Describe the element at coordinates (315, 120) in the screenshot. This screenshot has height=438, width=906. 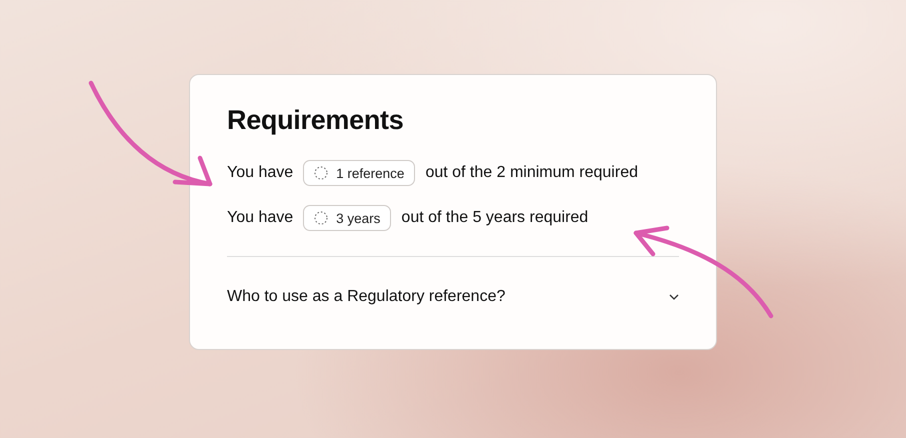
I see `card-title: Requirements` at that location.